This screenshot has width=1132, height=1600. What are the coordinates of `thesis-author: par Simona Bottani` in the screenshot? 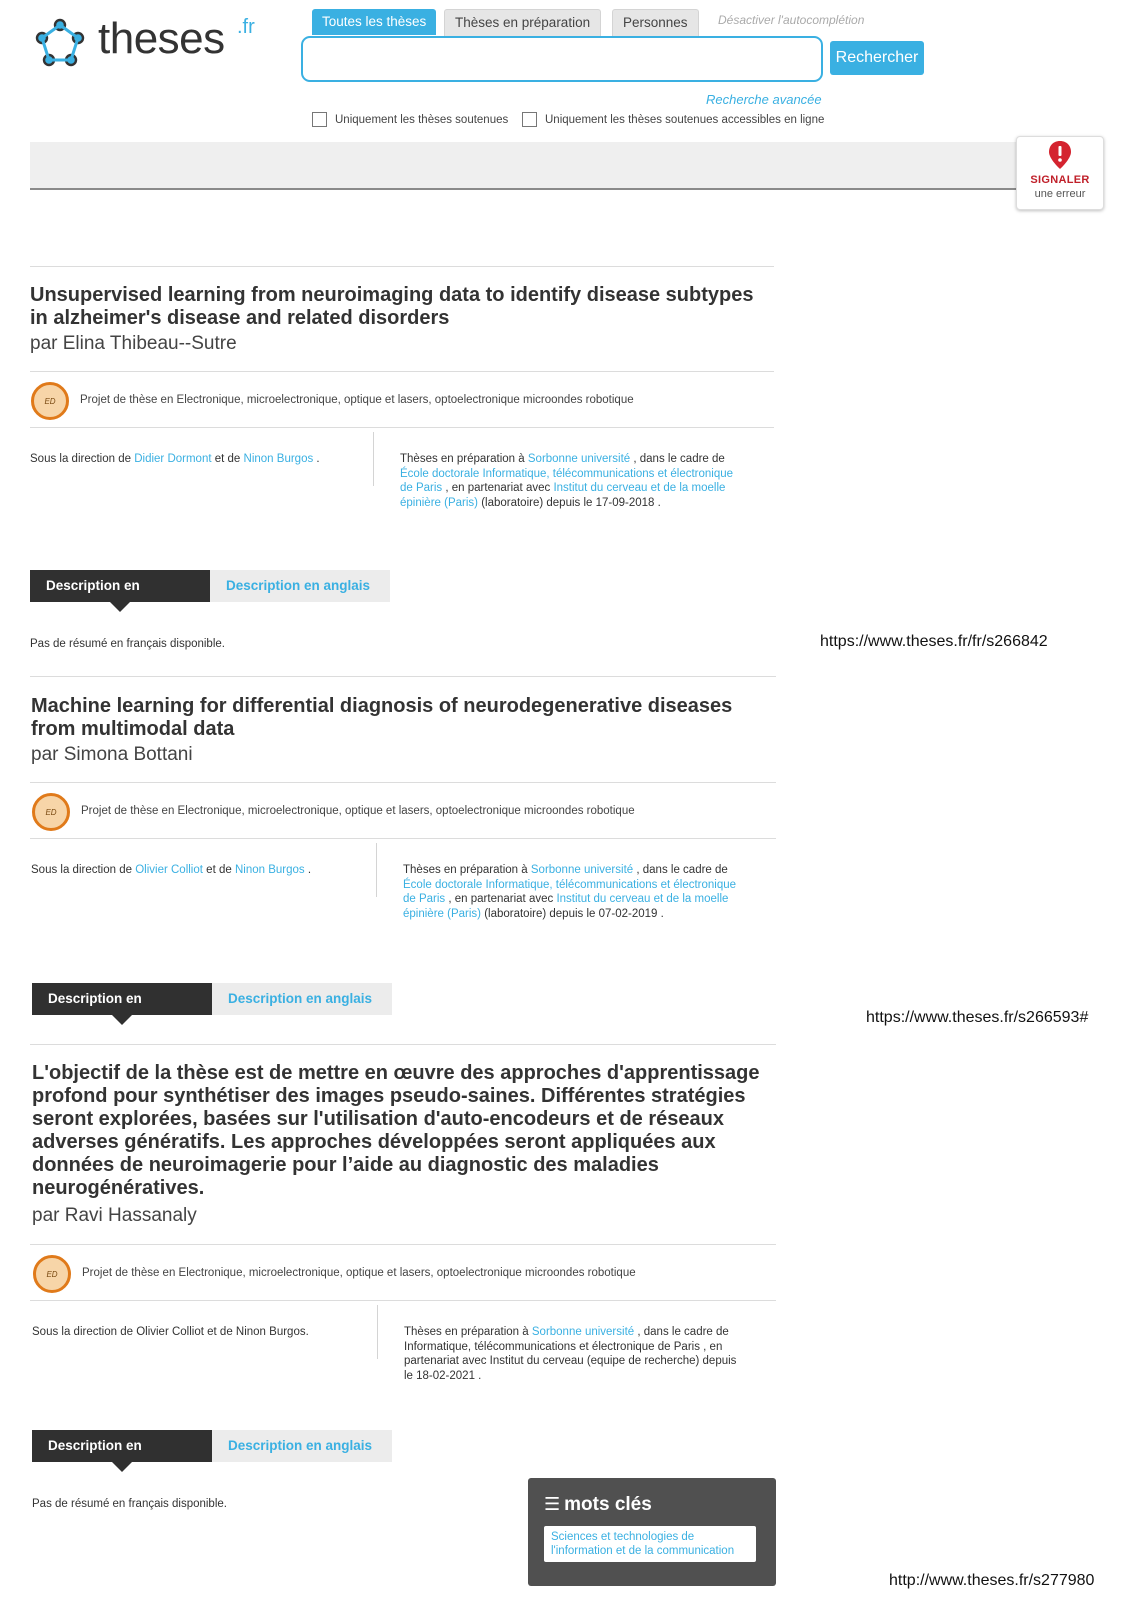 It's located at (112, 755).